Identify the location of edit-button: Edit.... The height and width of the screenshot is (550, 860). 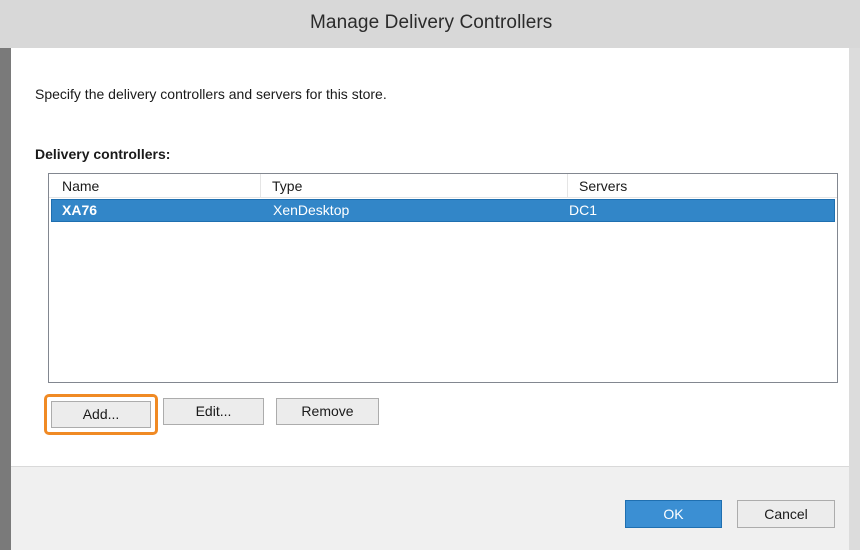
(213, 411).